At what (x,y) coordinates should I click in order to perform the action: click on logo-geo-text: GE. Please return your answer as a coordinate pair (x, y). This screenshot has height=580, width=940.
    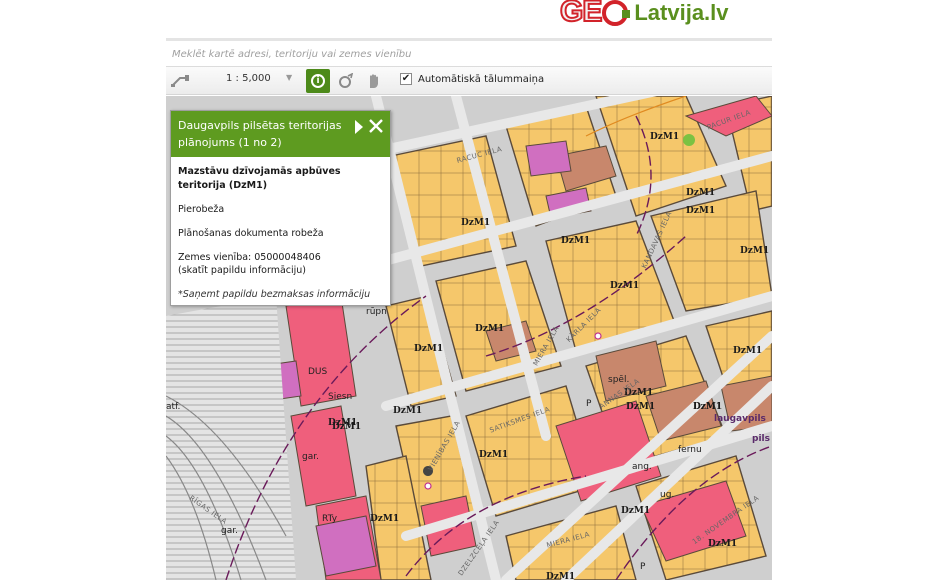
    Looking at the image, I should click on (581, 14).